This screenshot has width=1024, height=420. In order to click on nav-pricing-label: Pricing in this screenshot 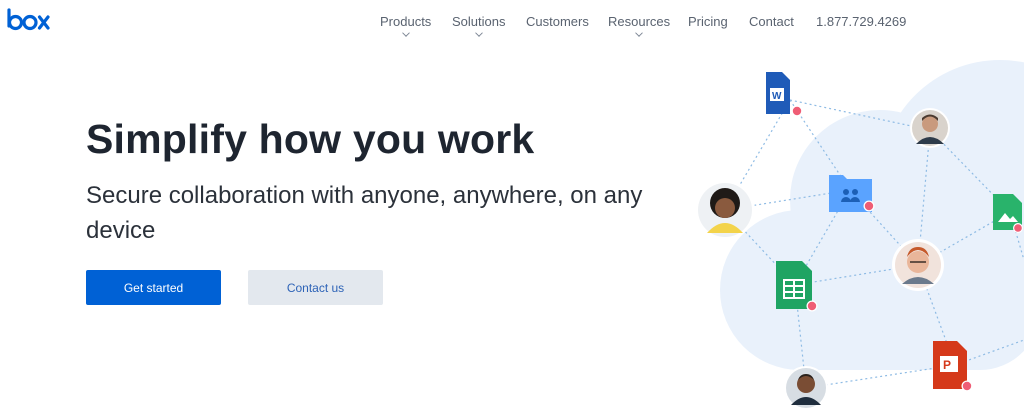, I will do `click(708, 21)`.